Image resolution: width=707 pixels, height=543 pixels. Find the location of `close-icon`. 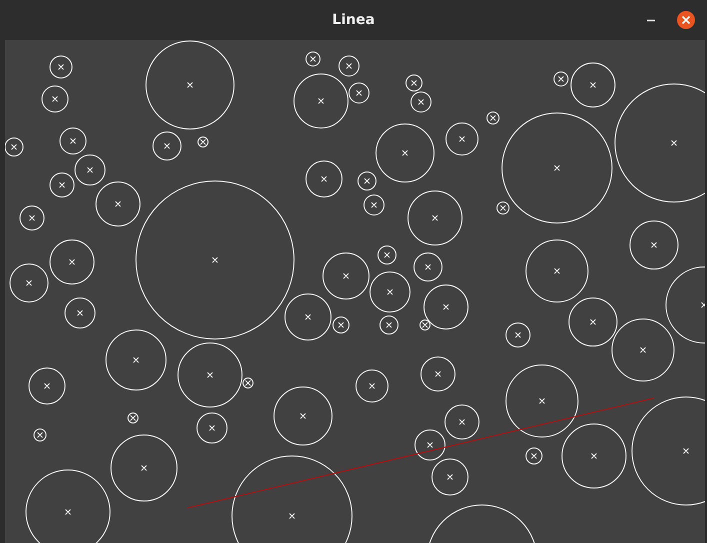

close-icon is located at coordinates (686, 20).